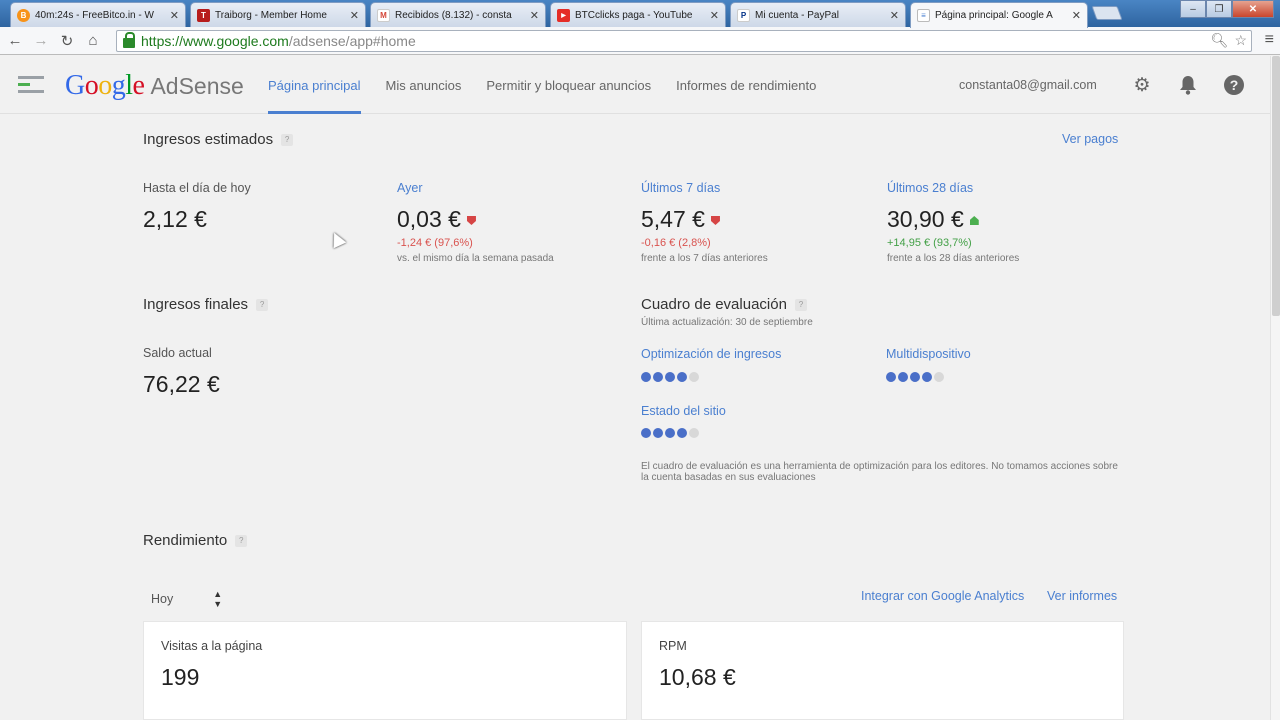 The width and height of the screenshot is (1280, 720). What do you see at coordinates (1028, 85) in the screenshot?
I see `account-email: constanta08@gmail.com` at bounding box center [1028, 85].